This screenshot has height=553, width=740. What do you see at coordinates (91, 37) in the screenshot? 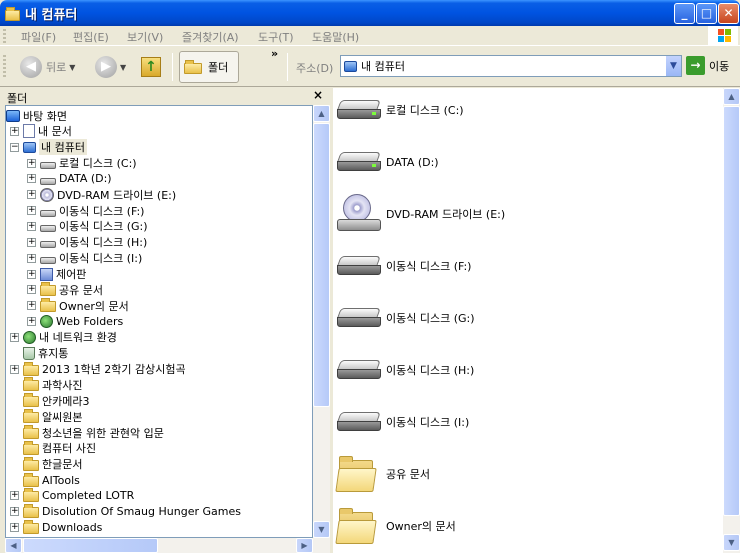
I see `menu-edit: 편집(E)` at bounding box center [91, 37].